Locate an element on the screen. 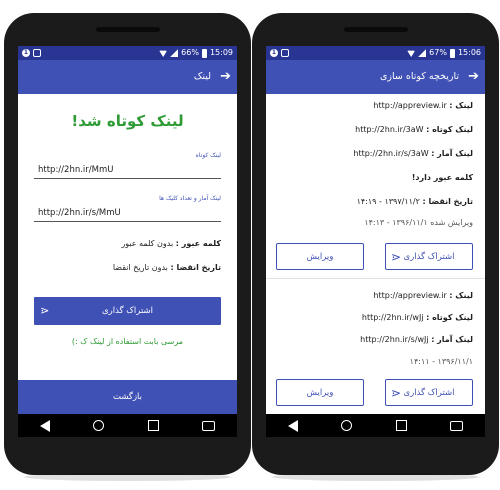 The image size is (500, 490). clock: 15:06 is located at coordinates (469, 52).